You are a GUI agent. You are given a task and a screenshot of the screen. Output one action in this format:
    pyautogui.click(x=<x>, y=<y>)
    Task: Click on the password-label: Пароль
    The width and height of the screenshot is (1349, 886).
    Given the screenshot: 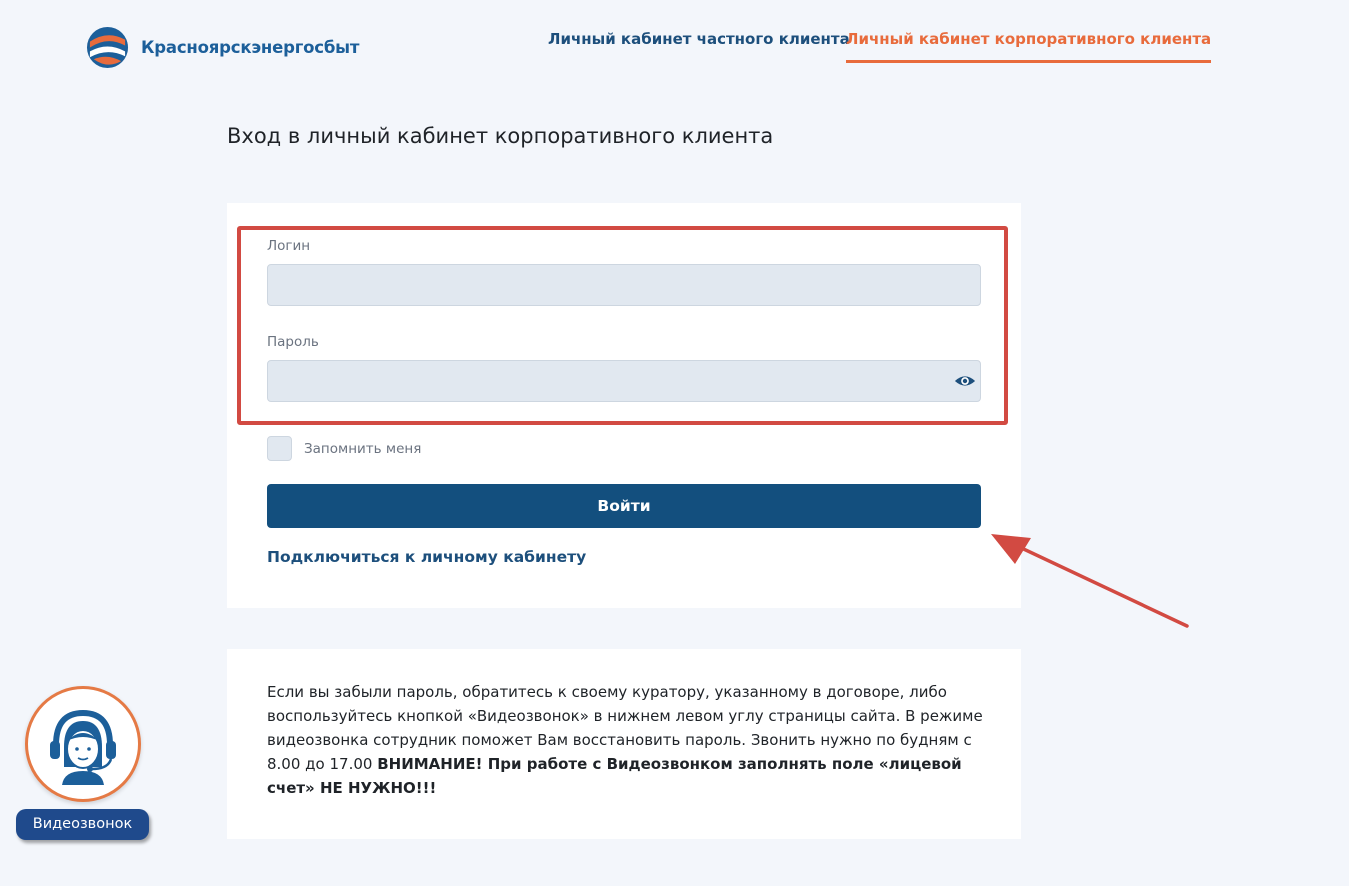 What is the action you would take?
    pyautogui.click(x=293, y=342)
    